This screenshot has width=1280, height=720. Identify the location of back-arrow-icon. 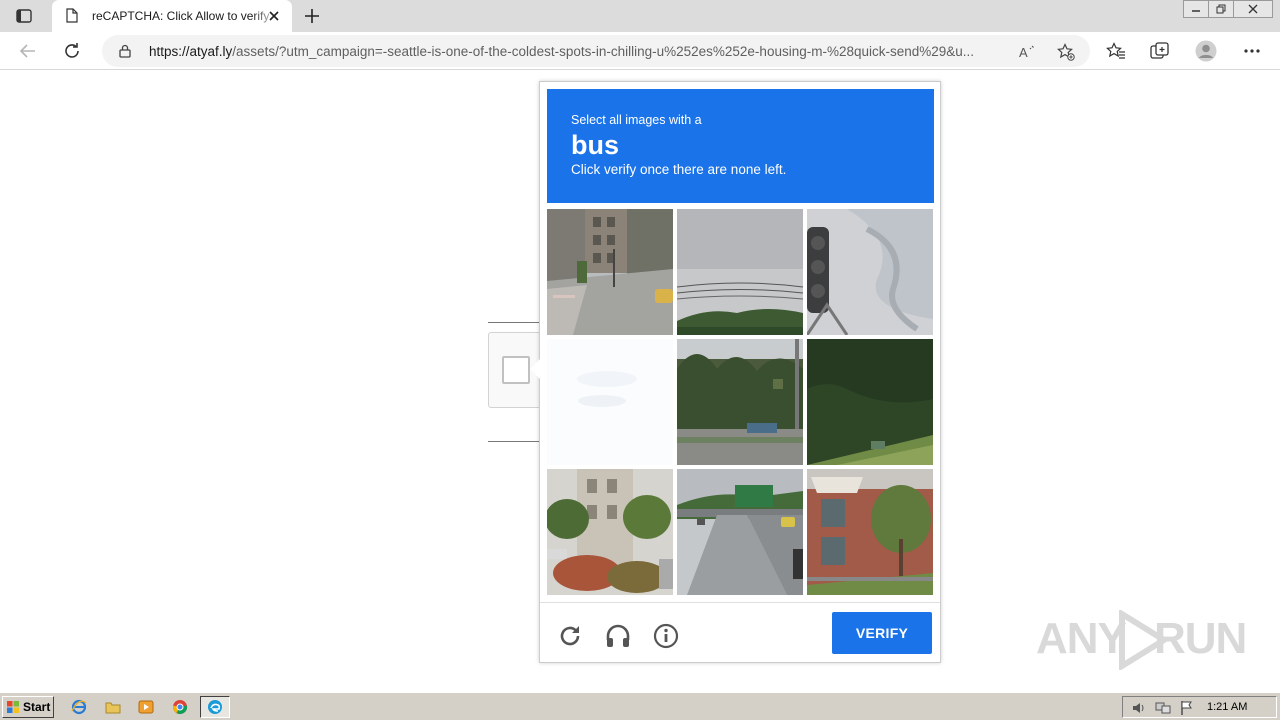
(28, 51).